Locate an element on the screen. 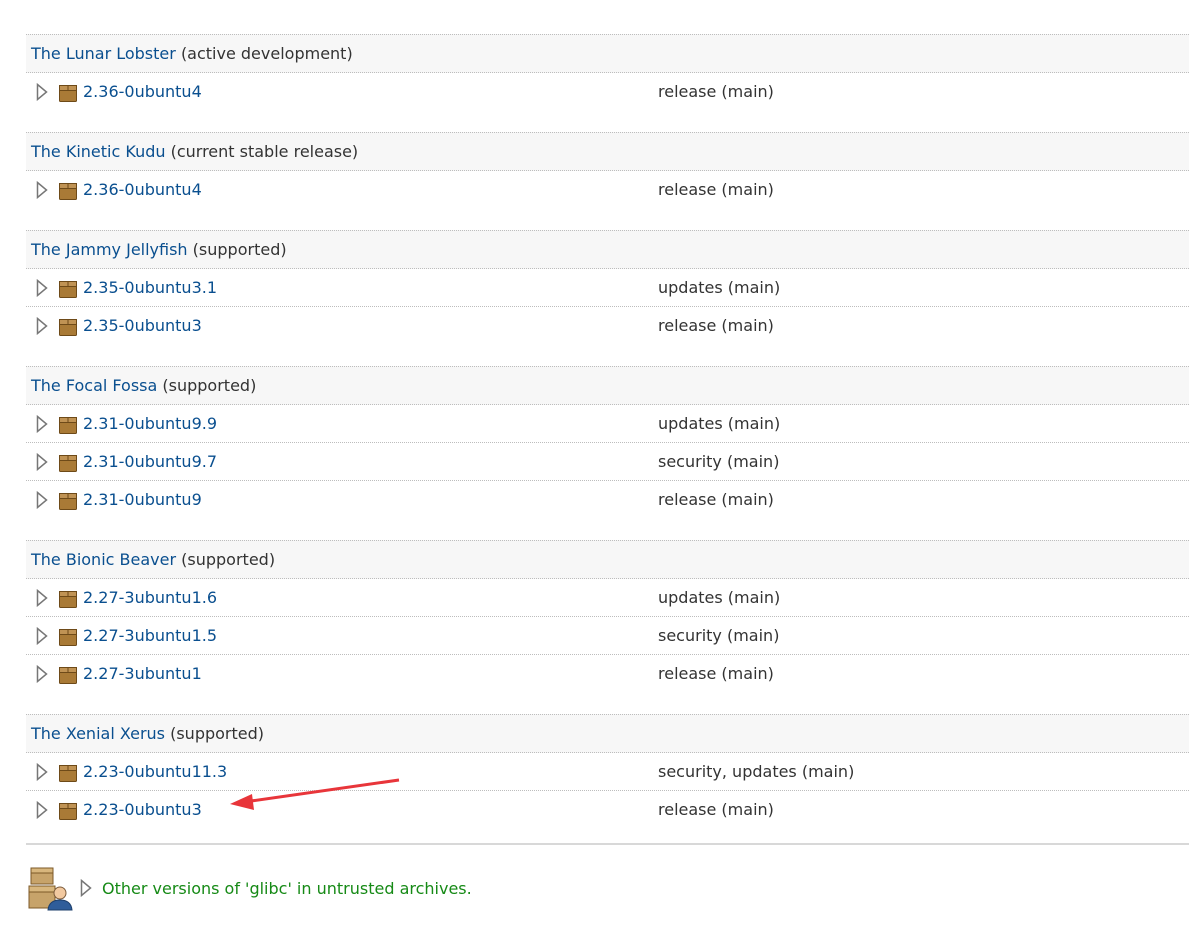 This screenshot has height=942, width=1189. package-row: 2.31-0ubuntu9.9 updates (main) is located at coordinates (607, 424).